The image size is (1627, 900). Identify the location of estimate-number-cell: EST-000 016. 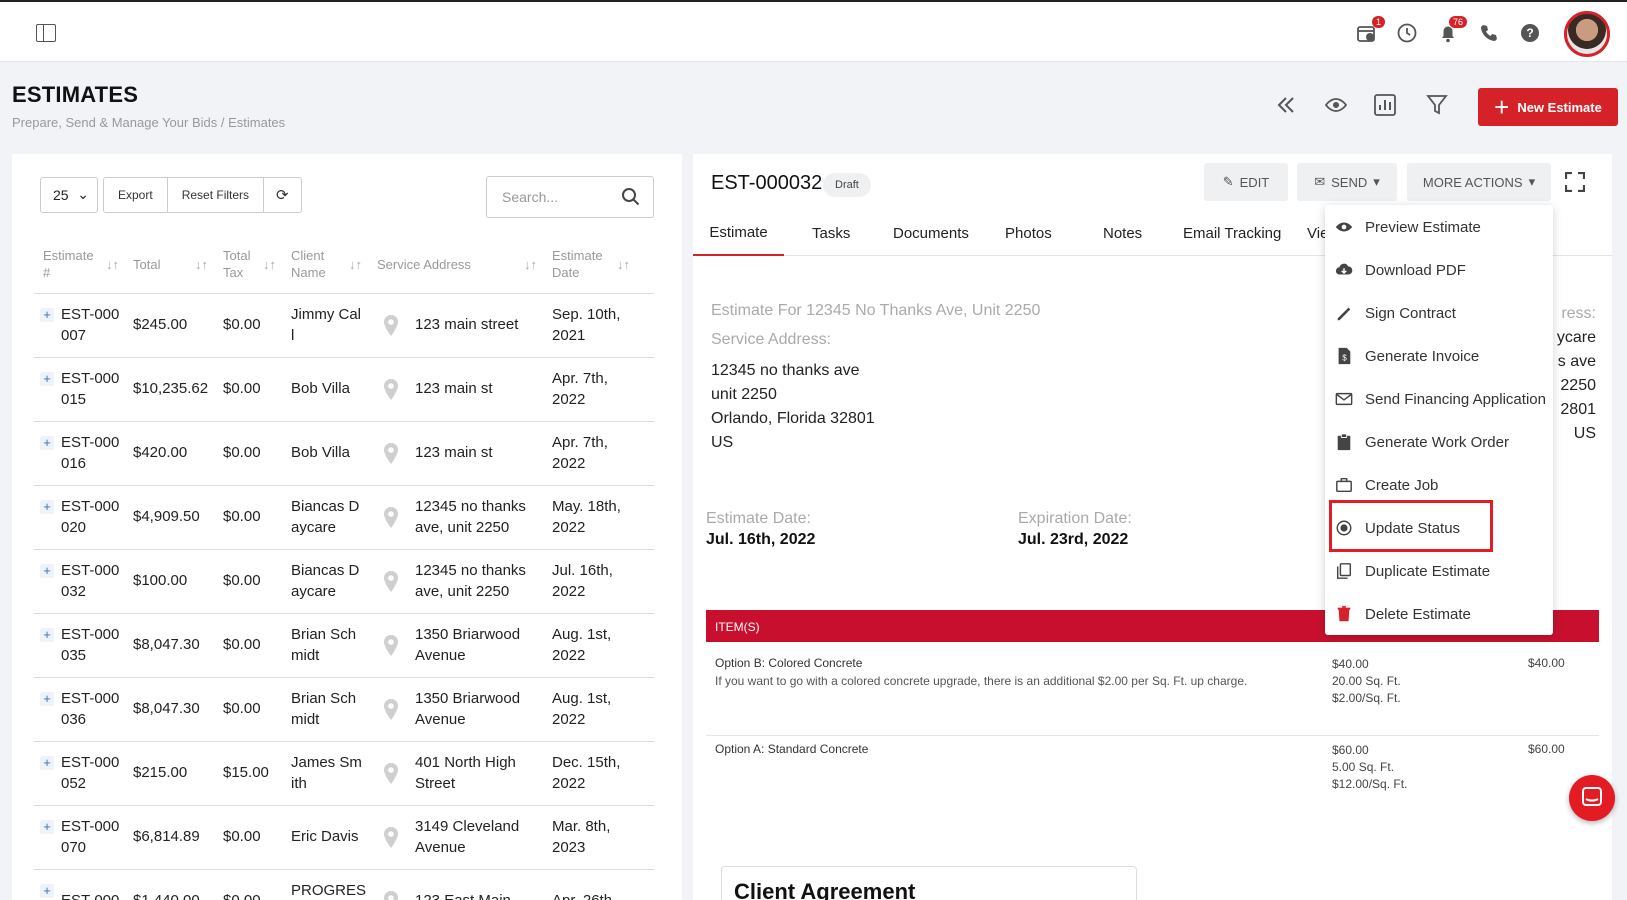
(90, 453).